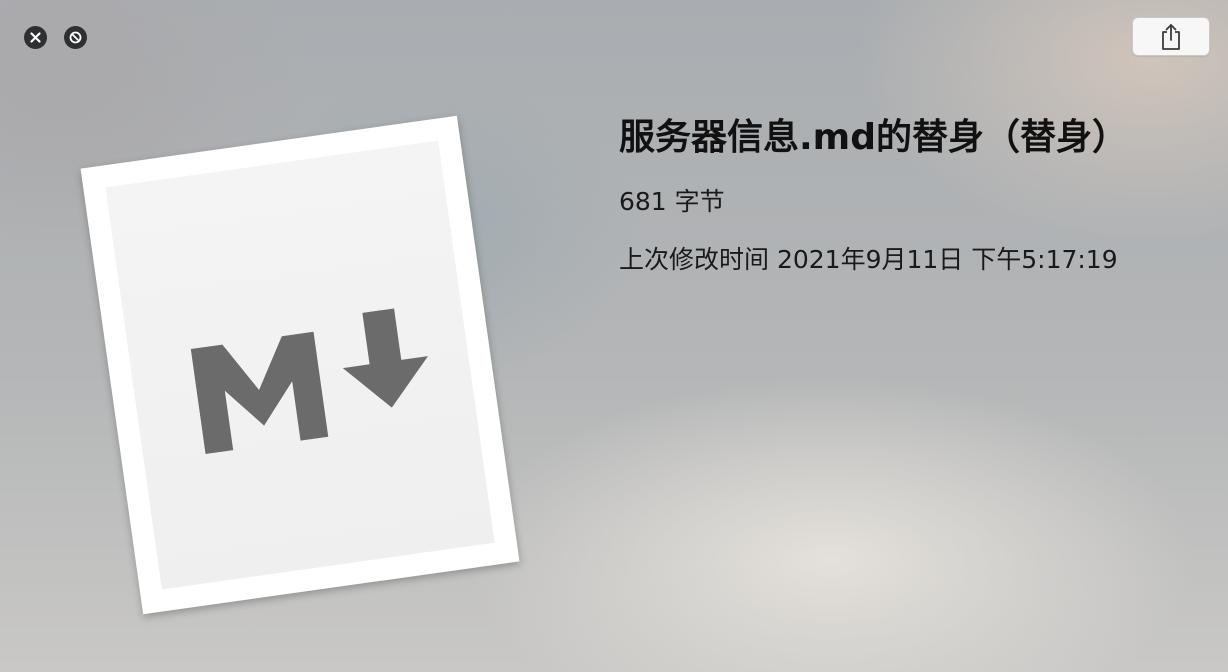  I want to click on fullscreen-button, so click(75, 37).